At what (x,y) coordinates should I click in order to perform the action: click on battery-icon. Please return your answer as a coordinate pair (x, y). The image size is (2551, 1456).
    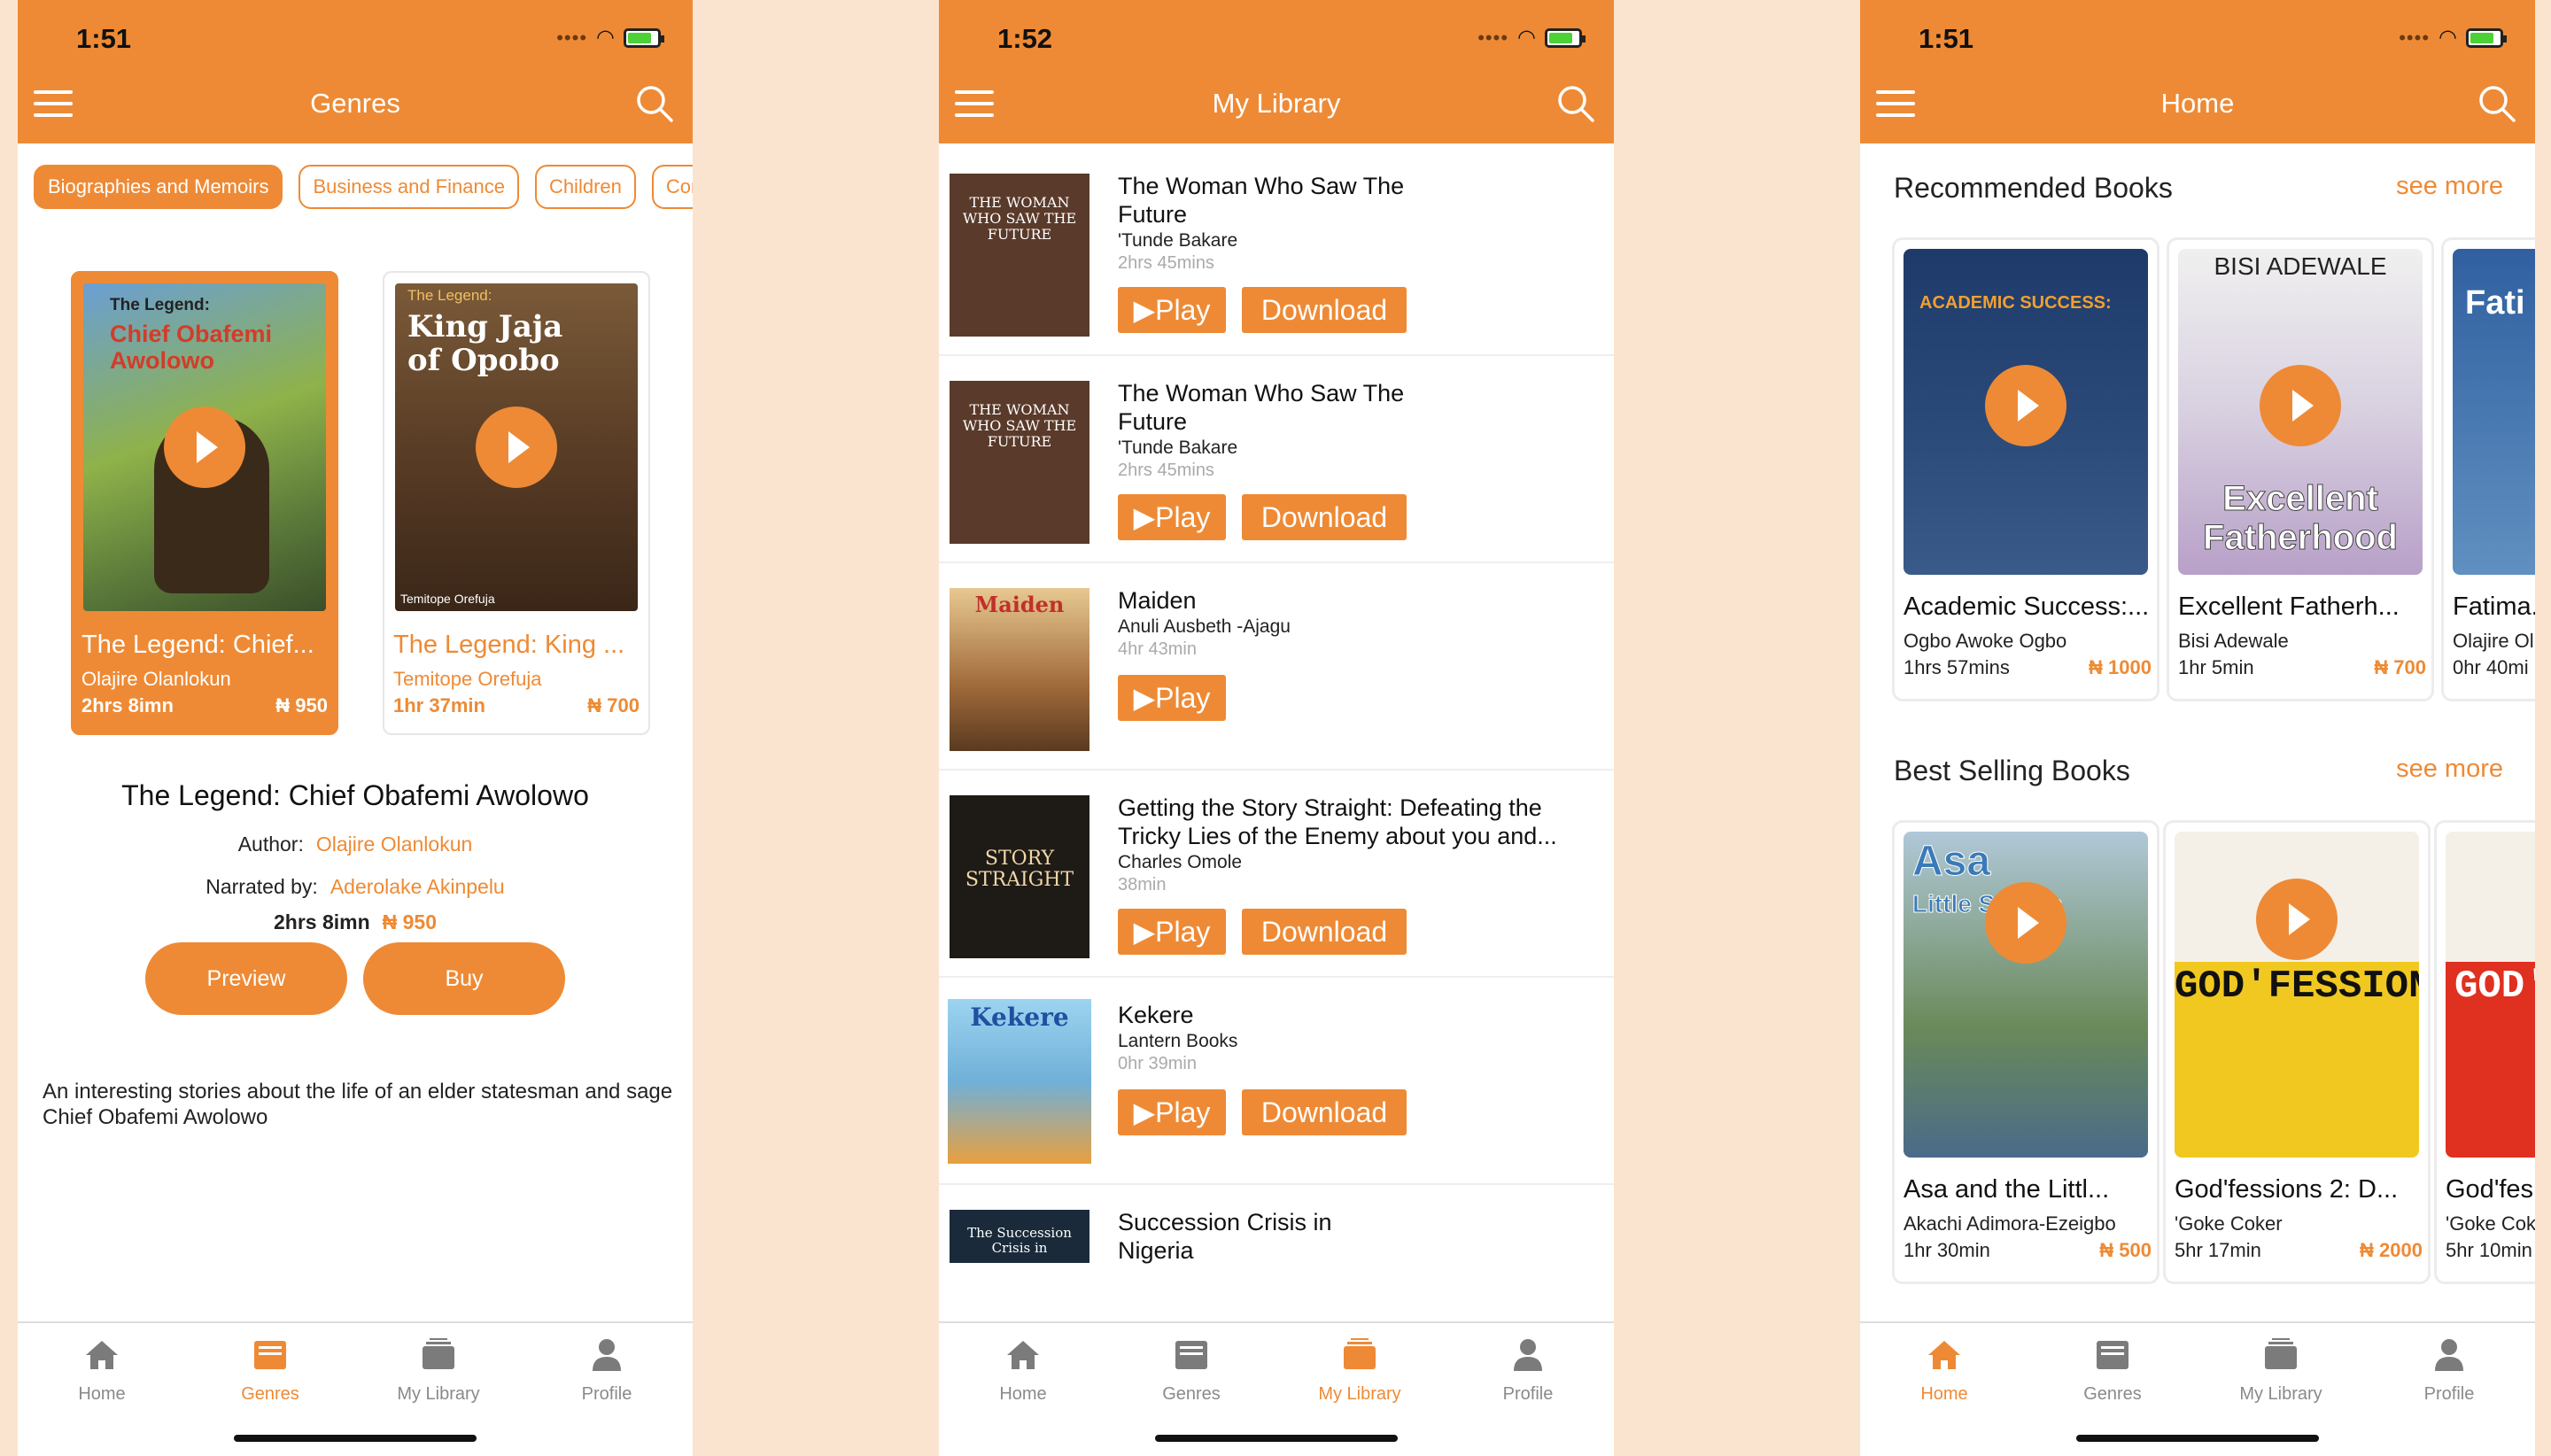
    Looking at the image, I should click on (2486, 37).